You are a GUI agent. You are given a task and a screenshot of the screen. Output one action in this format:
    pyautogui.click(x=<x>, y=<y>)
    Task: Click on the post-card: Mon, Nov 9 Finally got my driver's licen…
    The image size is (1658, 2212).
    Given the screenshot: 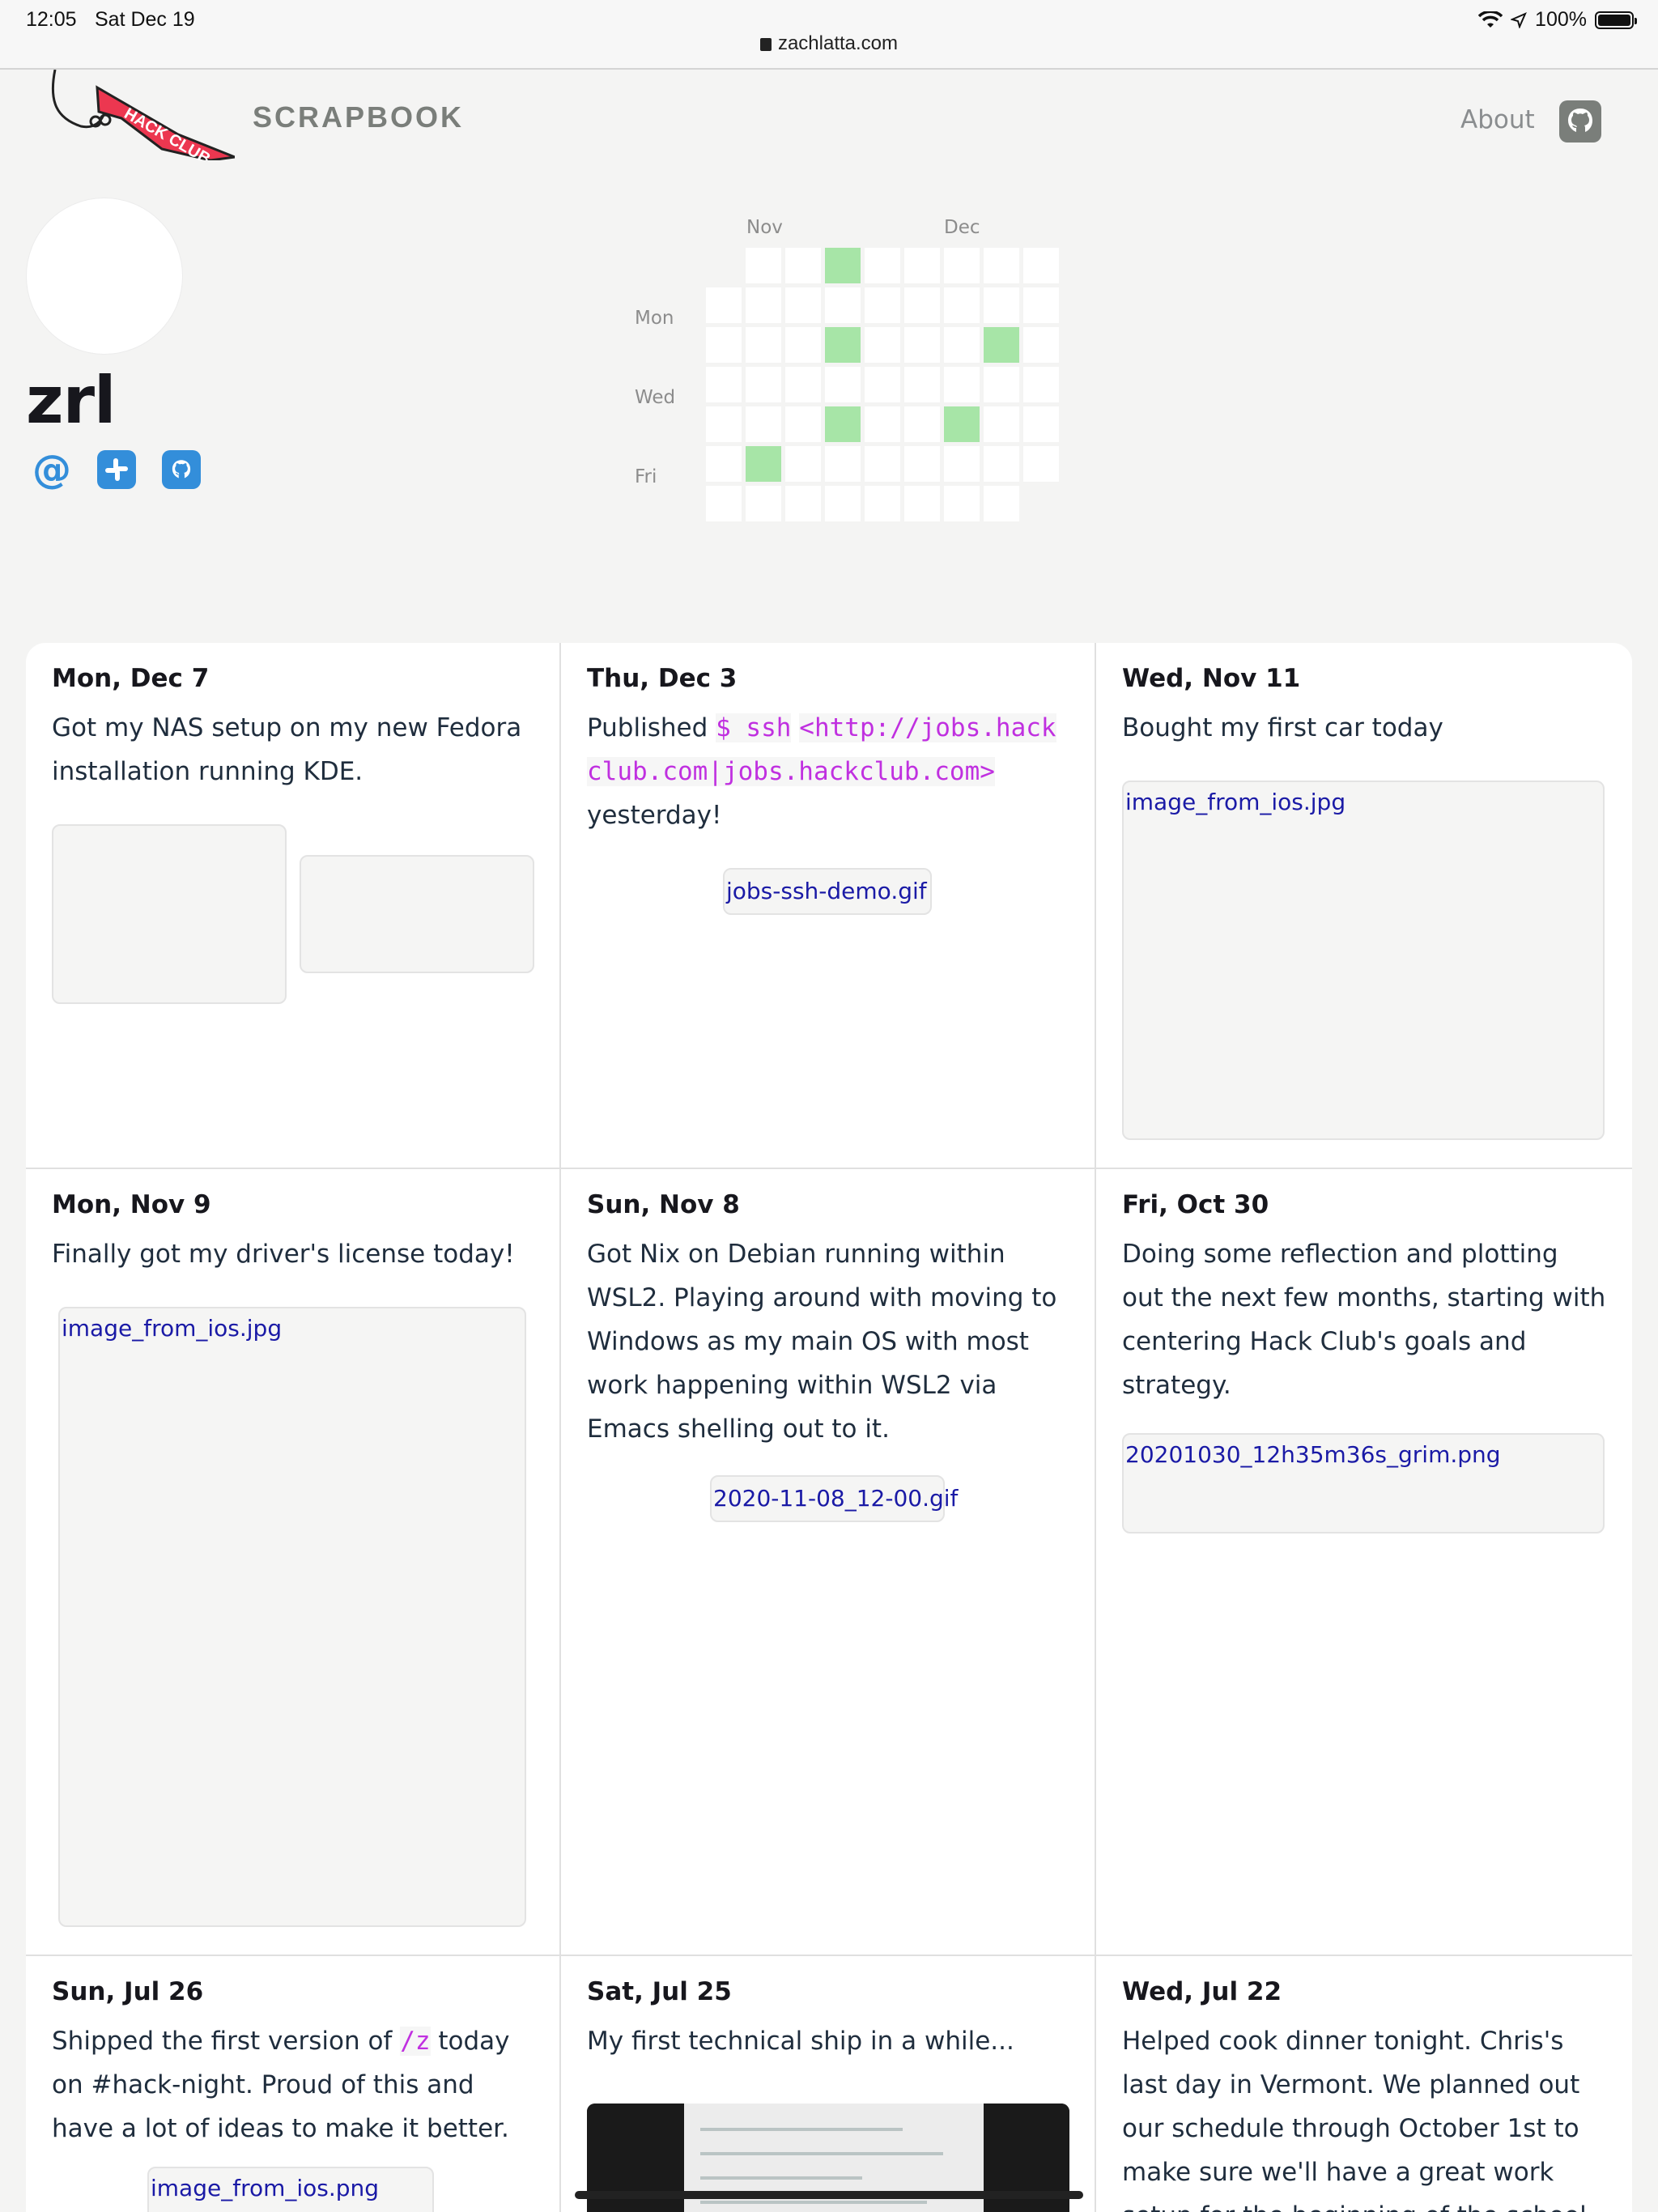 What is the action you would take?
    pyautogui.click(x=293, y=1563)
    